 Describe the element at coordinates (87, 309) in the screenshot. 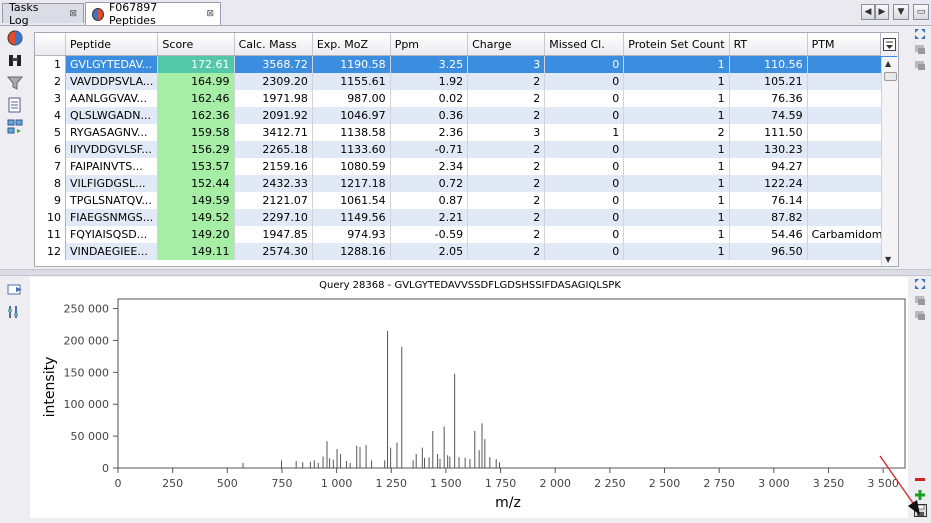

I see `y-tick-label: 250 000` at that location.